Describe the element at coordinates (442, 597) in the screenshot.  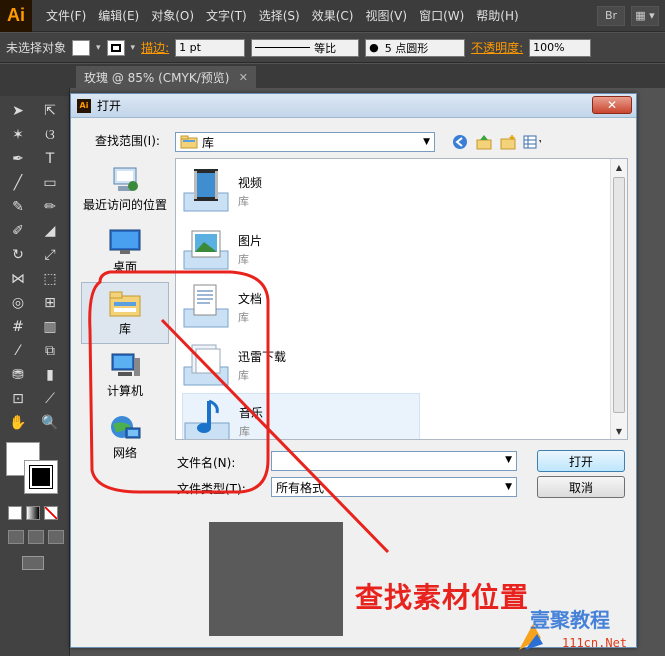
I see `annotation-text: 查找素材位置` at that location.